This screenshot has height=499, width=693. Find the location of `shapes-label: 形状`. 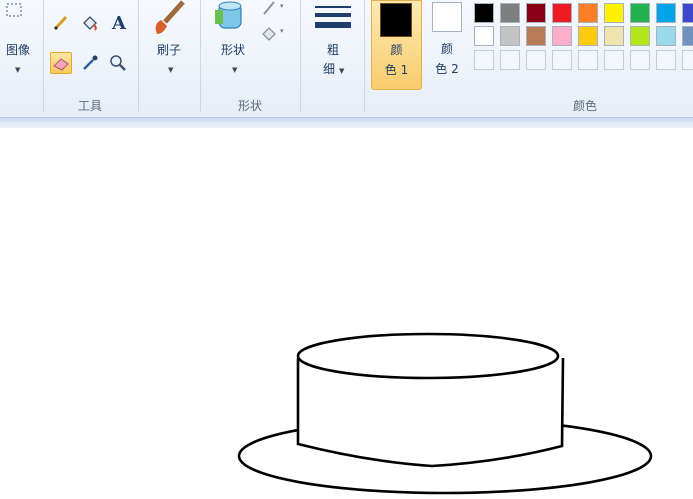

shapes-label: 形状 is located at coordinates (232, 50).